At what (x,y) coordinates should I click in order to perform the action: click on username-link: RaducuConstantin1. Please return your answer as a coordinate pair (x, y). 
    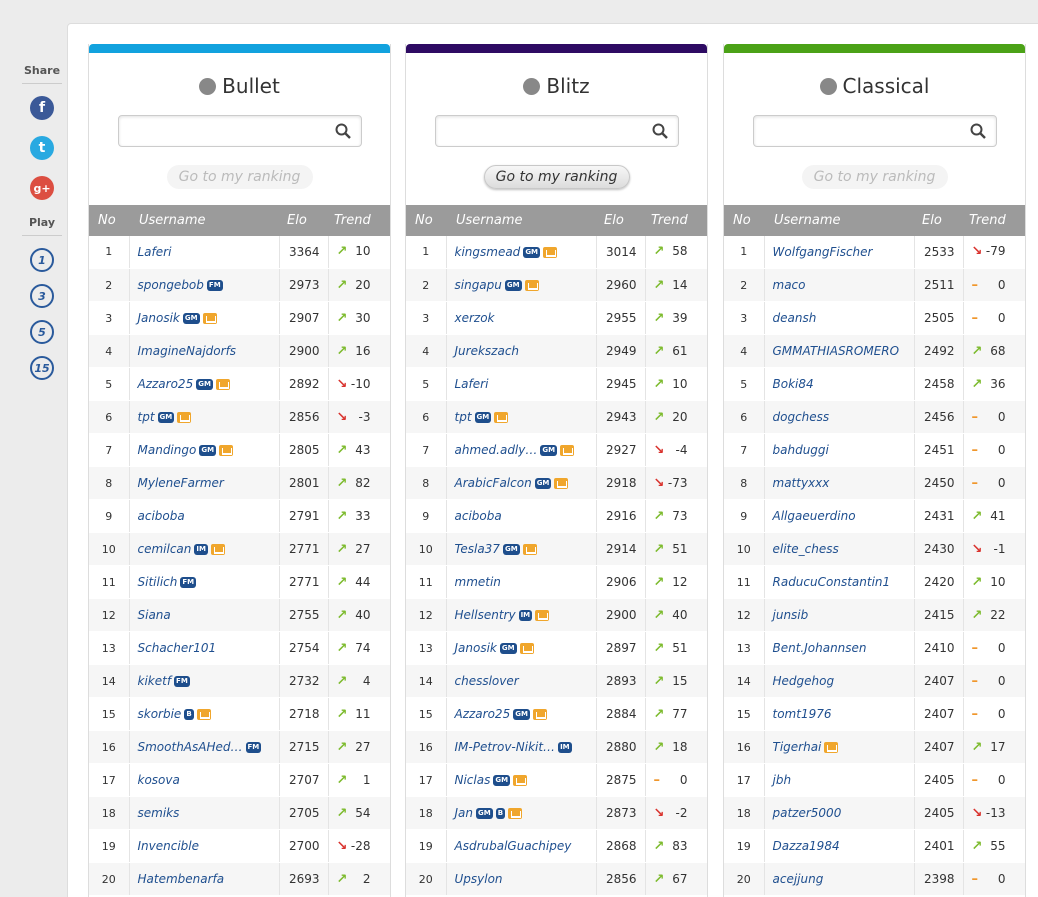
    Looking at the image, I should click on (832, 582).